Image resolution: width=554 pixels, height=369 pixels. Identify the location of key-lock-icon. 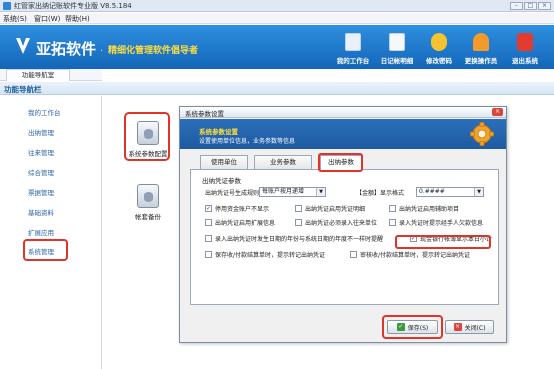
(439, 42).